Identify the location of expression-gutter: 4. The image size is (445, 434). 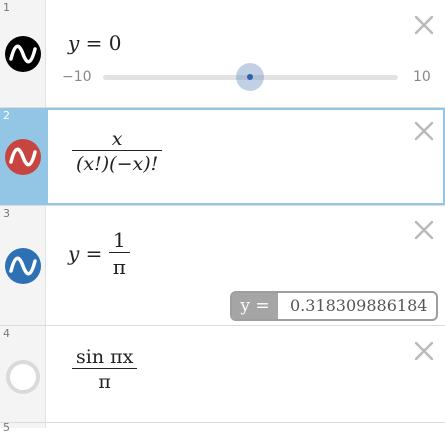
(23, 374).